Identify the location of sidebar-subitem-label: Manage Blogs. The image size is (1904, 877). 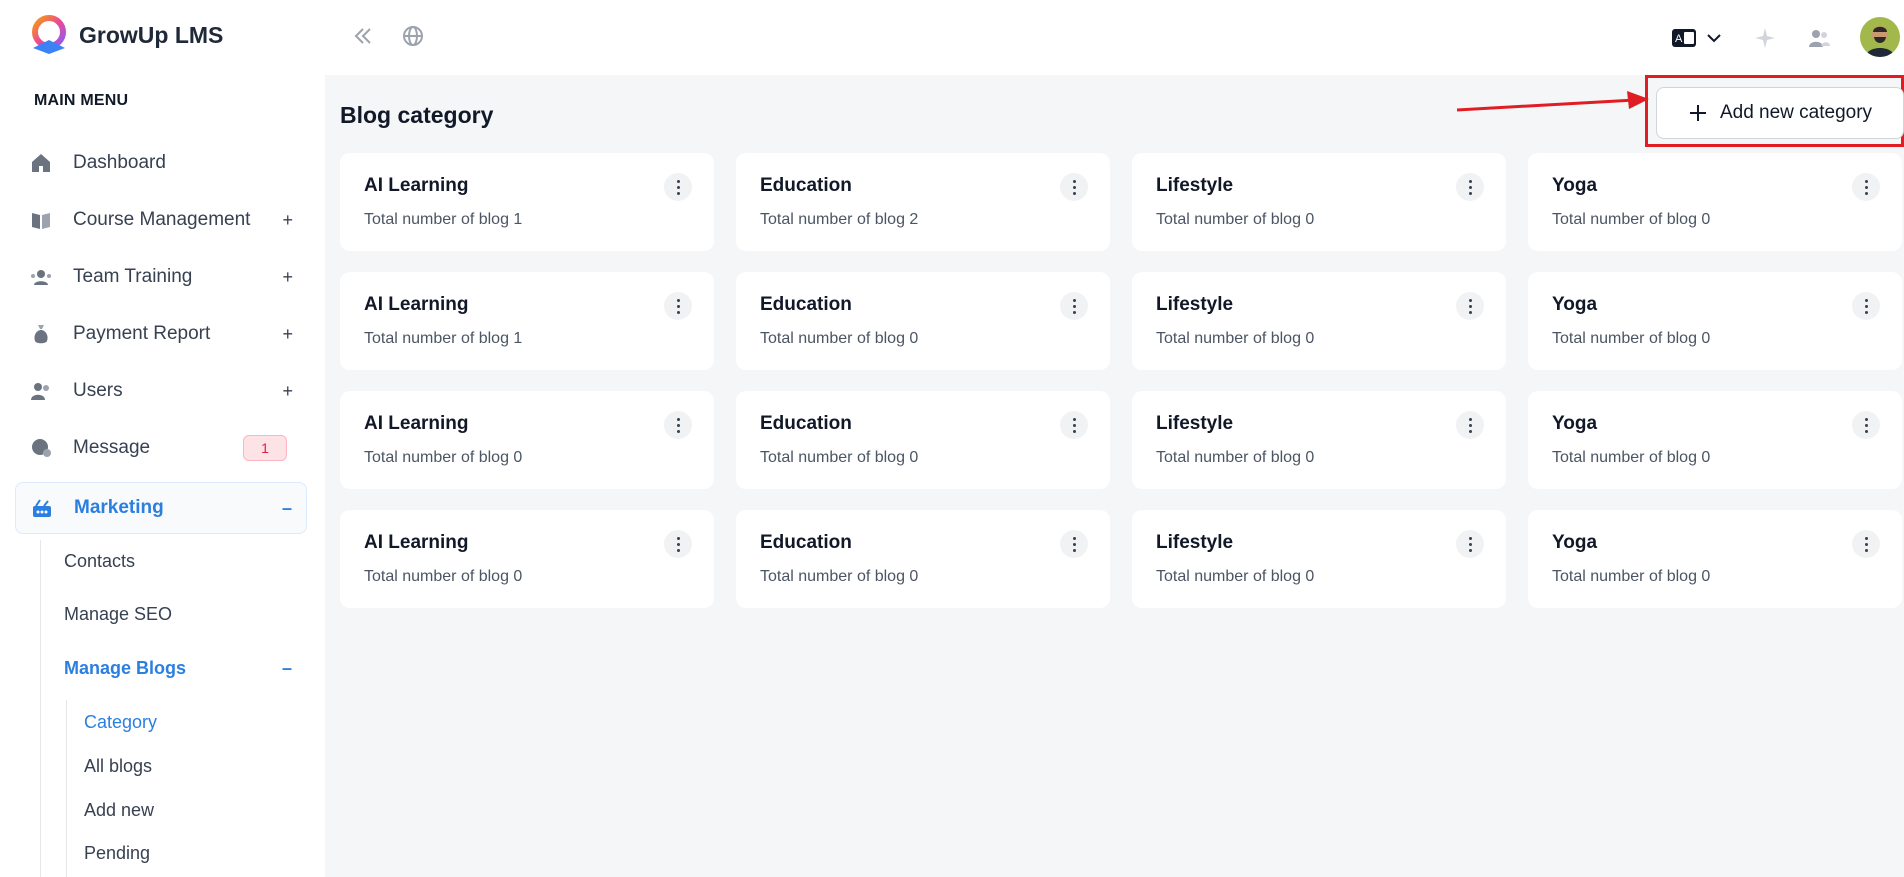
(125, 668).